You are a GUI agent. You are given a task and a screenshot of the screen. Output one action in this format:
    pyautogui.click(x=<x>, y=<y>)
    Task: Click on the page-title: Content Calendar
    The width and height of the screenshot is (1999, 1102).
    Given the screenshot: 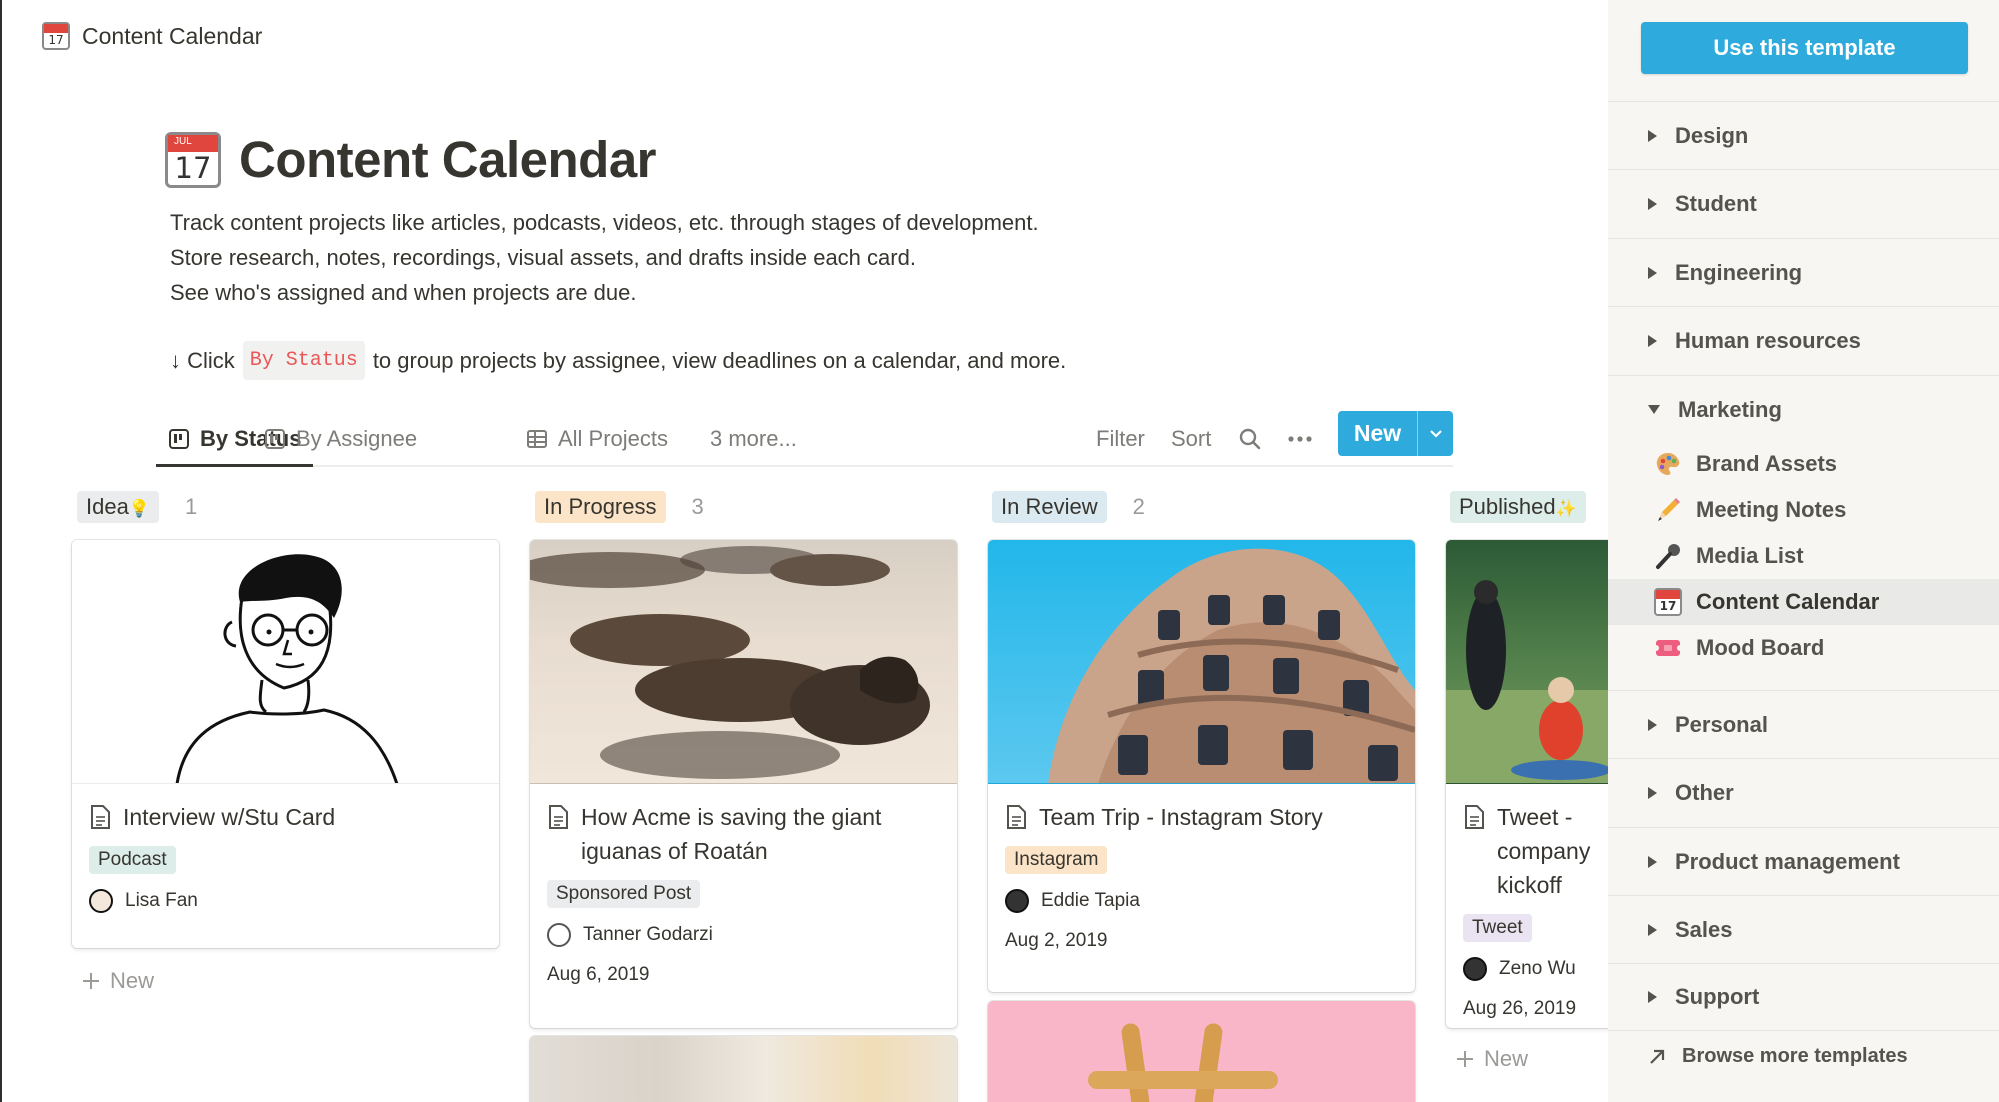 What is the action you would take?
    pyautogui.click(x=448, y=159)
    